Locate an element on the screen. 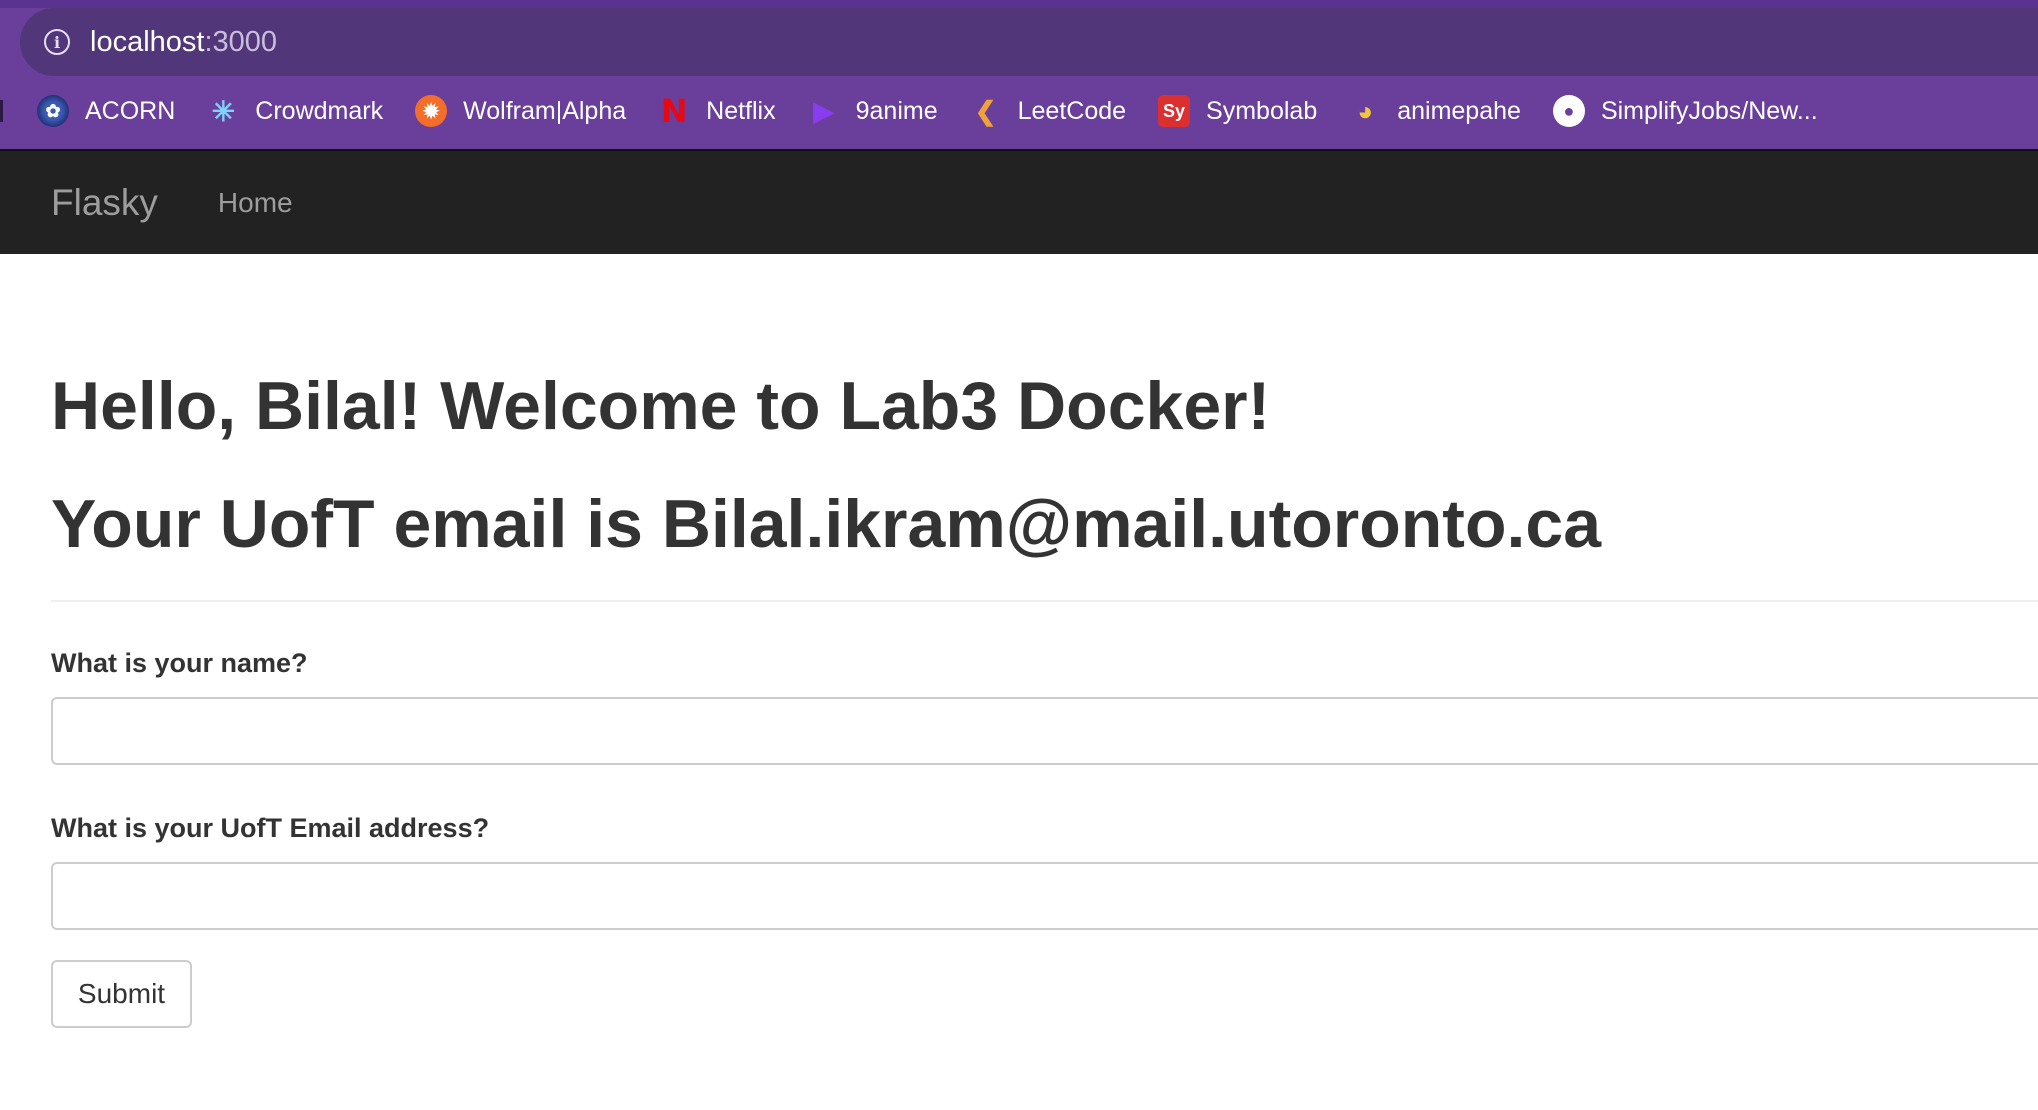  email-label: What is your UofT Email address? is located at coordinates (270, 828).